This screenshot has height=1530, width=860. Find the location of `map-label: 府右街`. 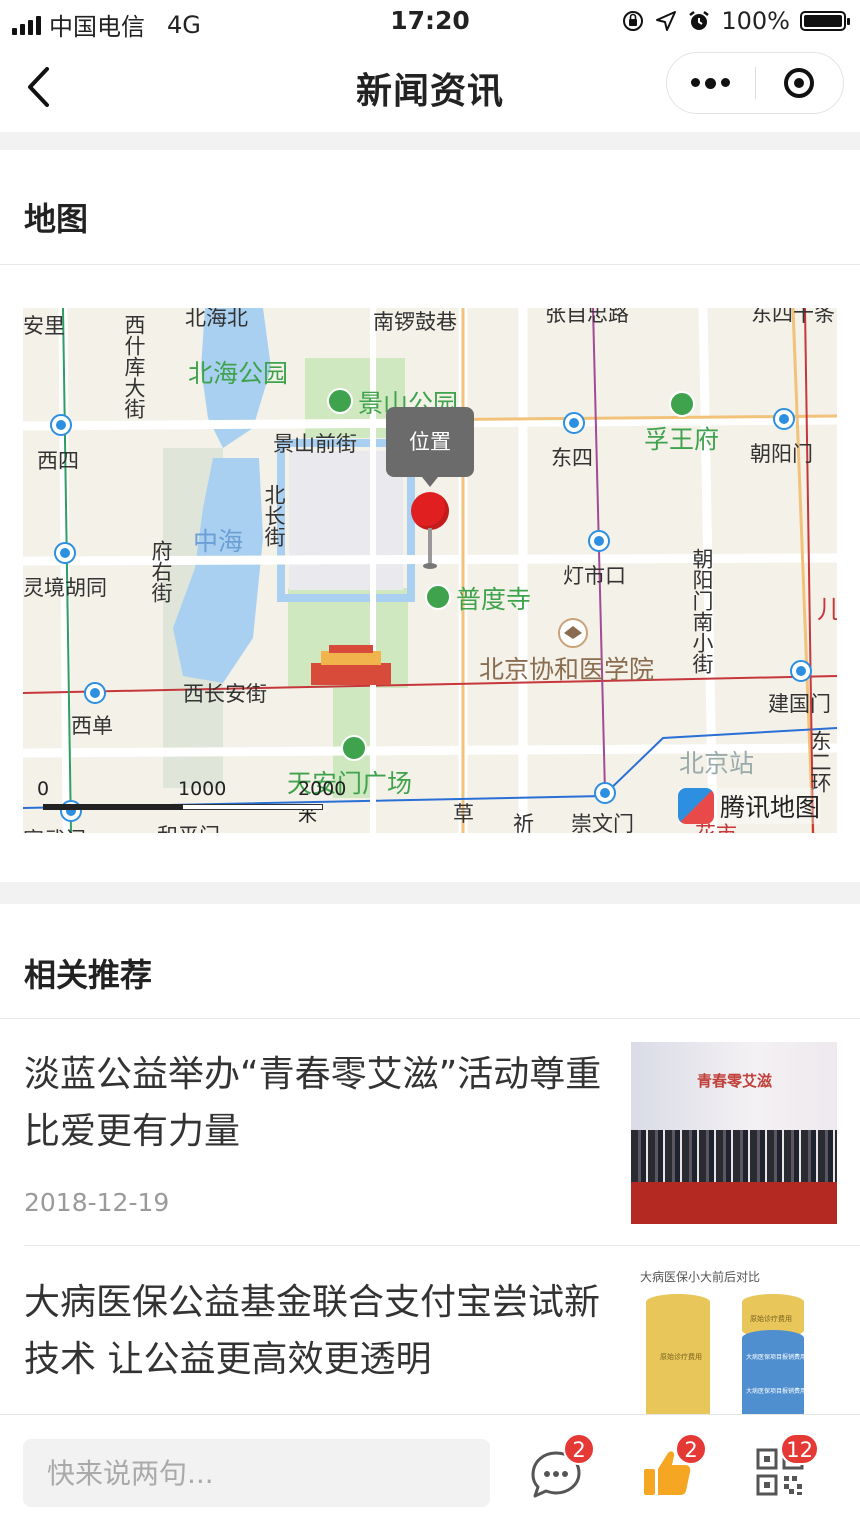

map-label: 府右街 is located at coordinates (161, 571).